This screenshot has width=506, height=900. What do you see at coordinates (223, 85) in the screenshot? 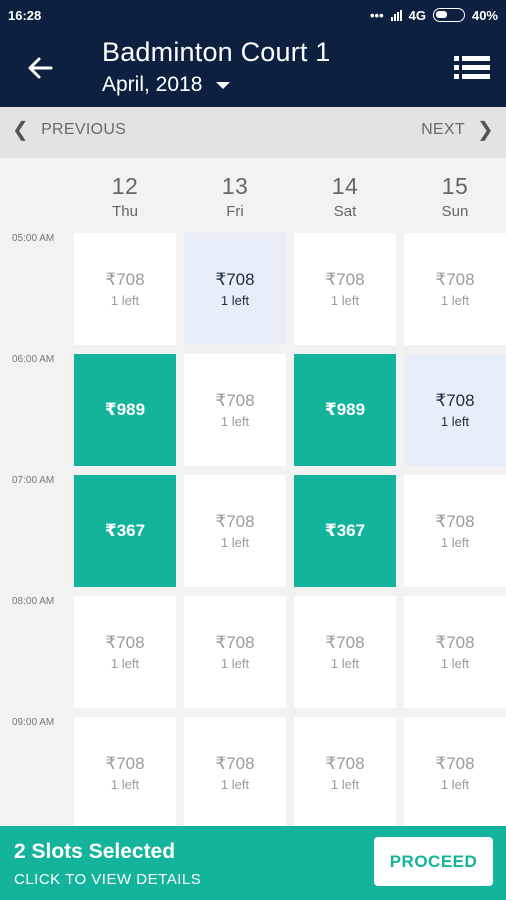
I see `dropdown-caret-icon` at bounding box center [223, 85].